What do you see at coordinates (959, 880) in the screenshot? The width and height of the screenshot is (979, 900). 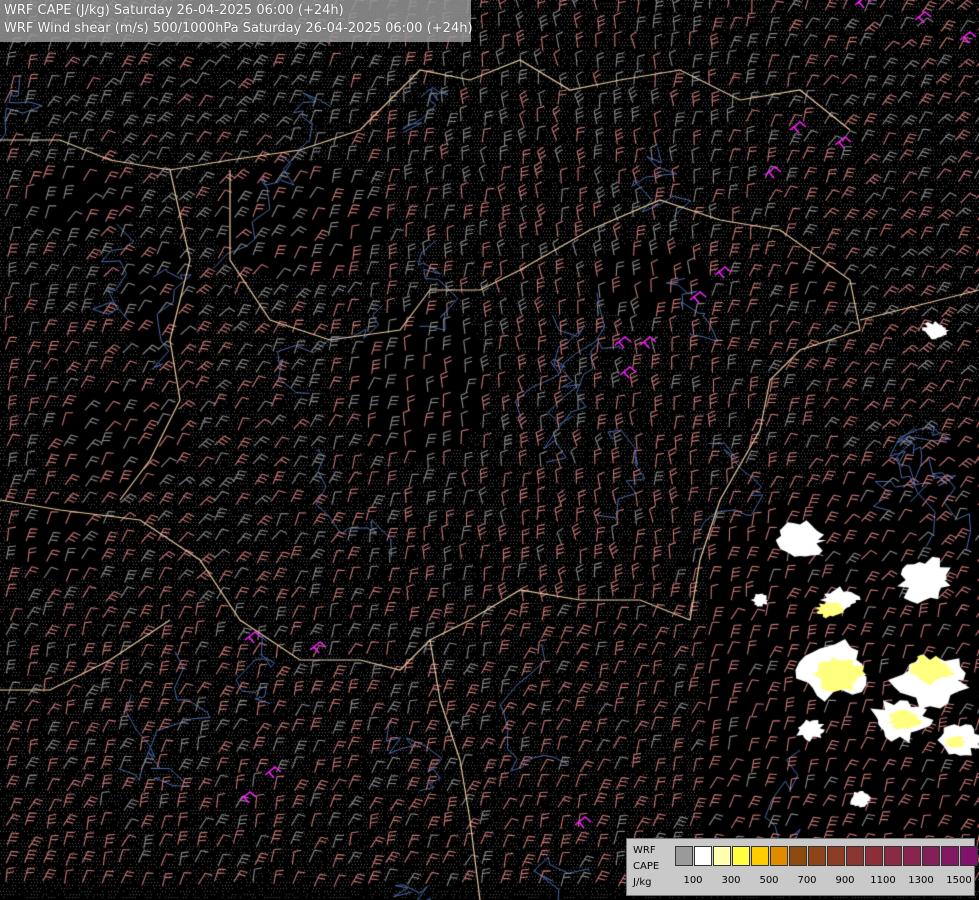 I see `legend-tick-label: 1500` at bounding box center [959, 880].